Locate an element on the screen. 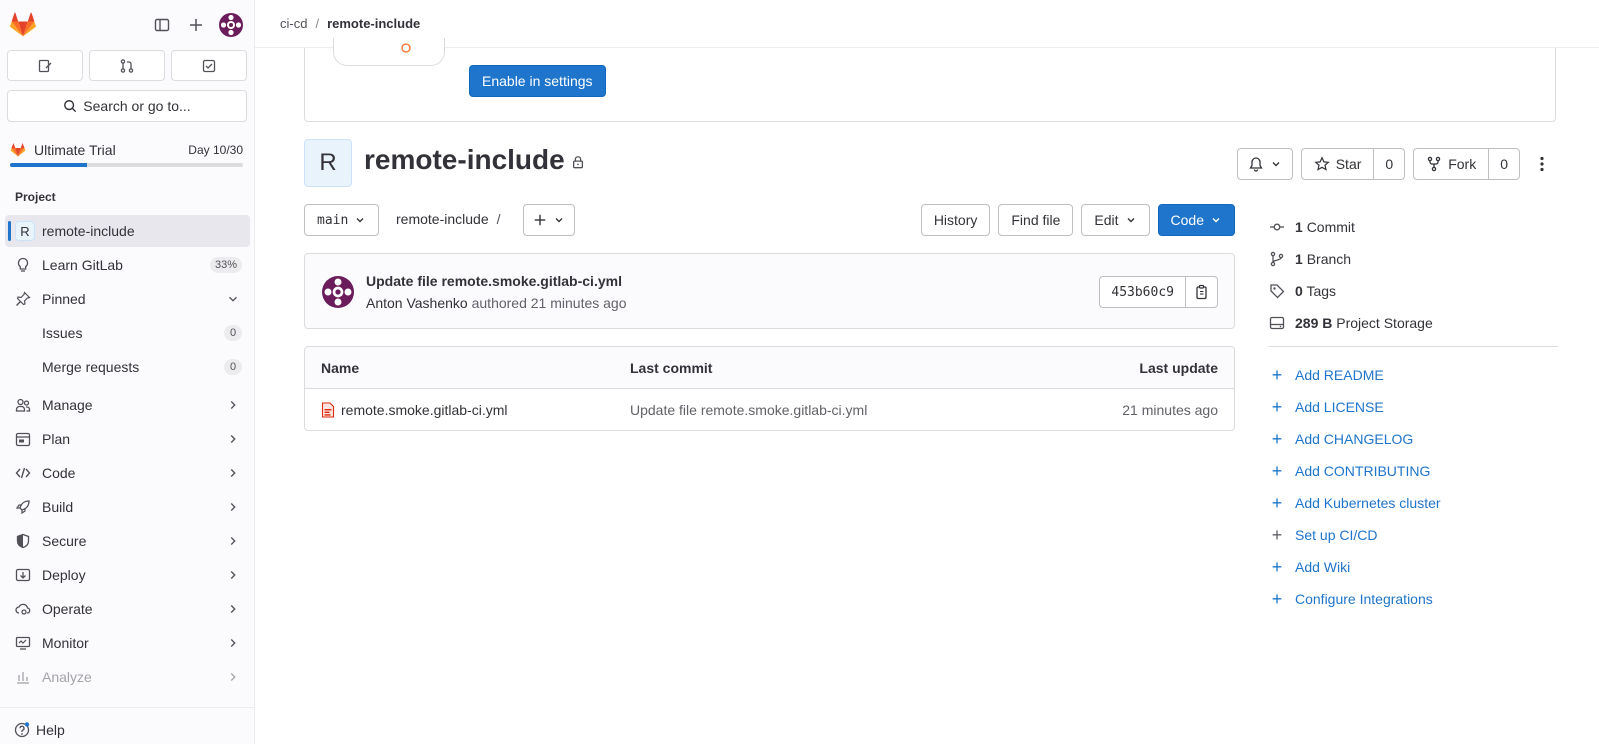  trial-widget: Ultimate Trial Day 10/30 is located at coordinates (126, 153).